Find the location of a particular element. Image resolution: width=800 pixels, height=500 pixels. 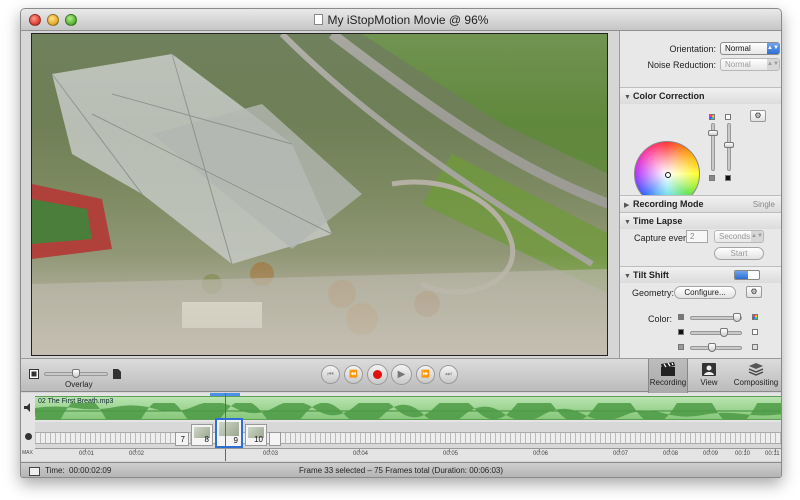

frames-track: 7 8 9 10 is located at coordinates (408, 433).